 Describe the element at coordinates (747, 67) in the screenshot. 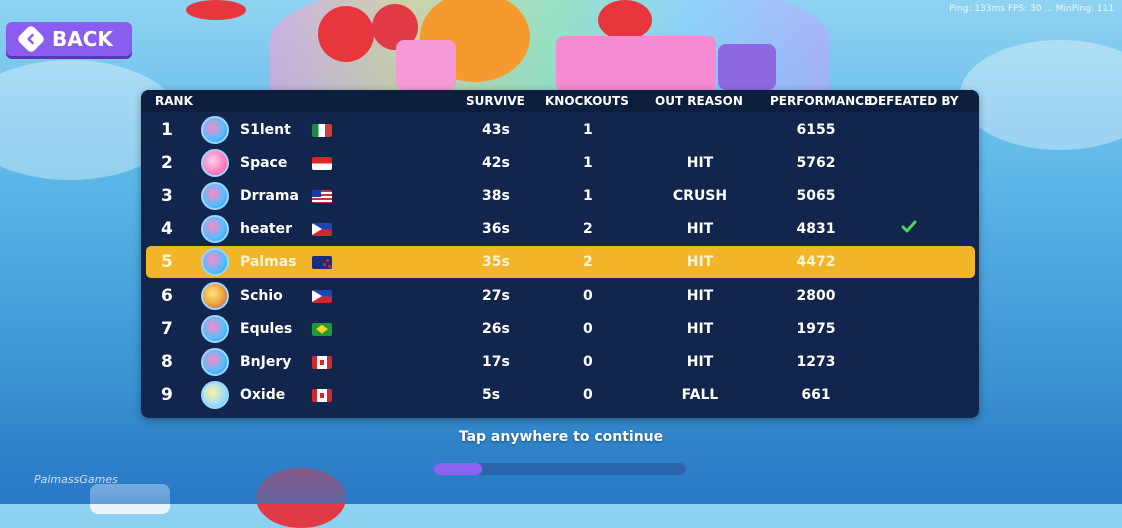

I see `background-candy` at that location.